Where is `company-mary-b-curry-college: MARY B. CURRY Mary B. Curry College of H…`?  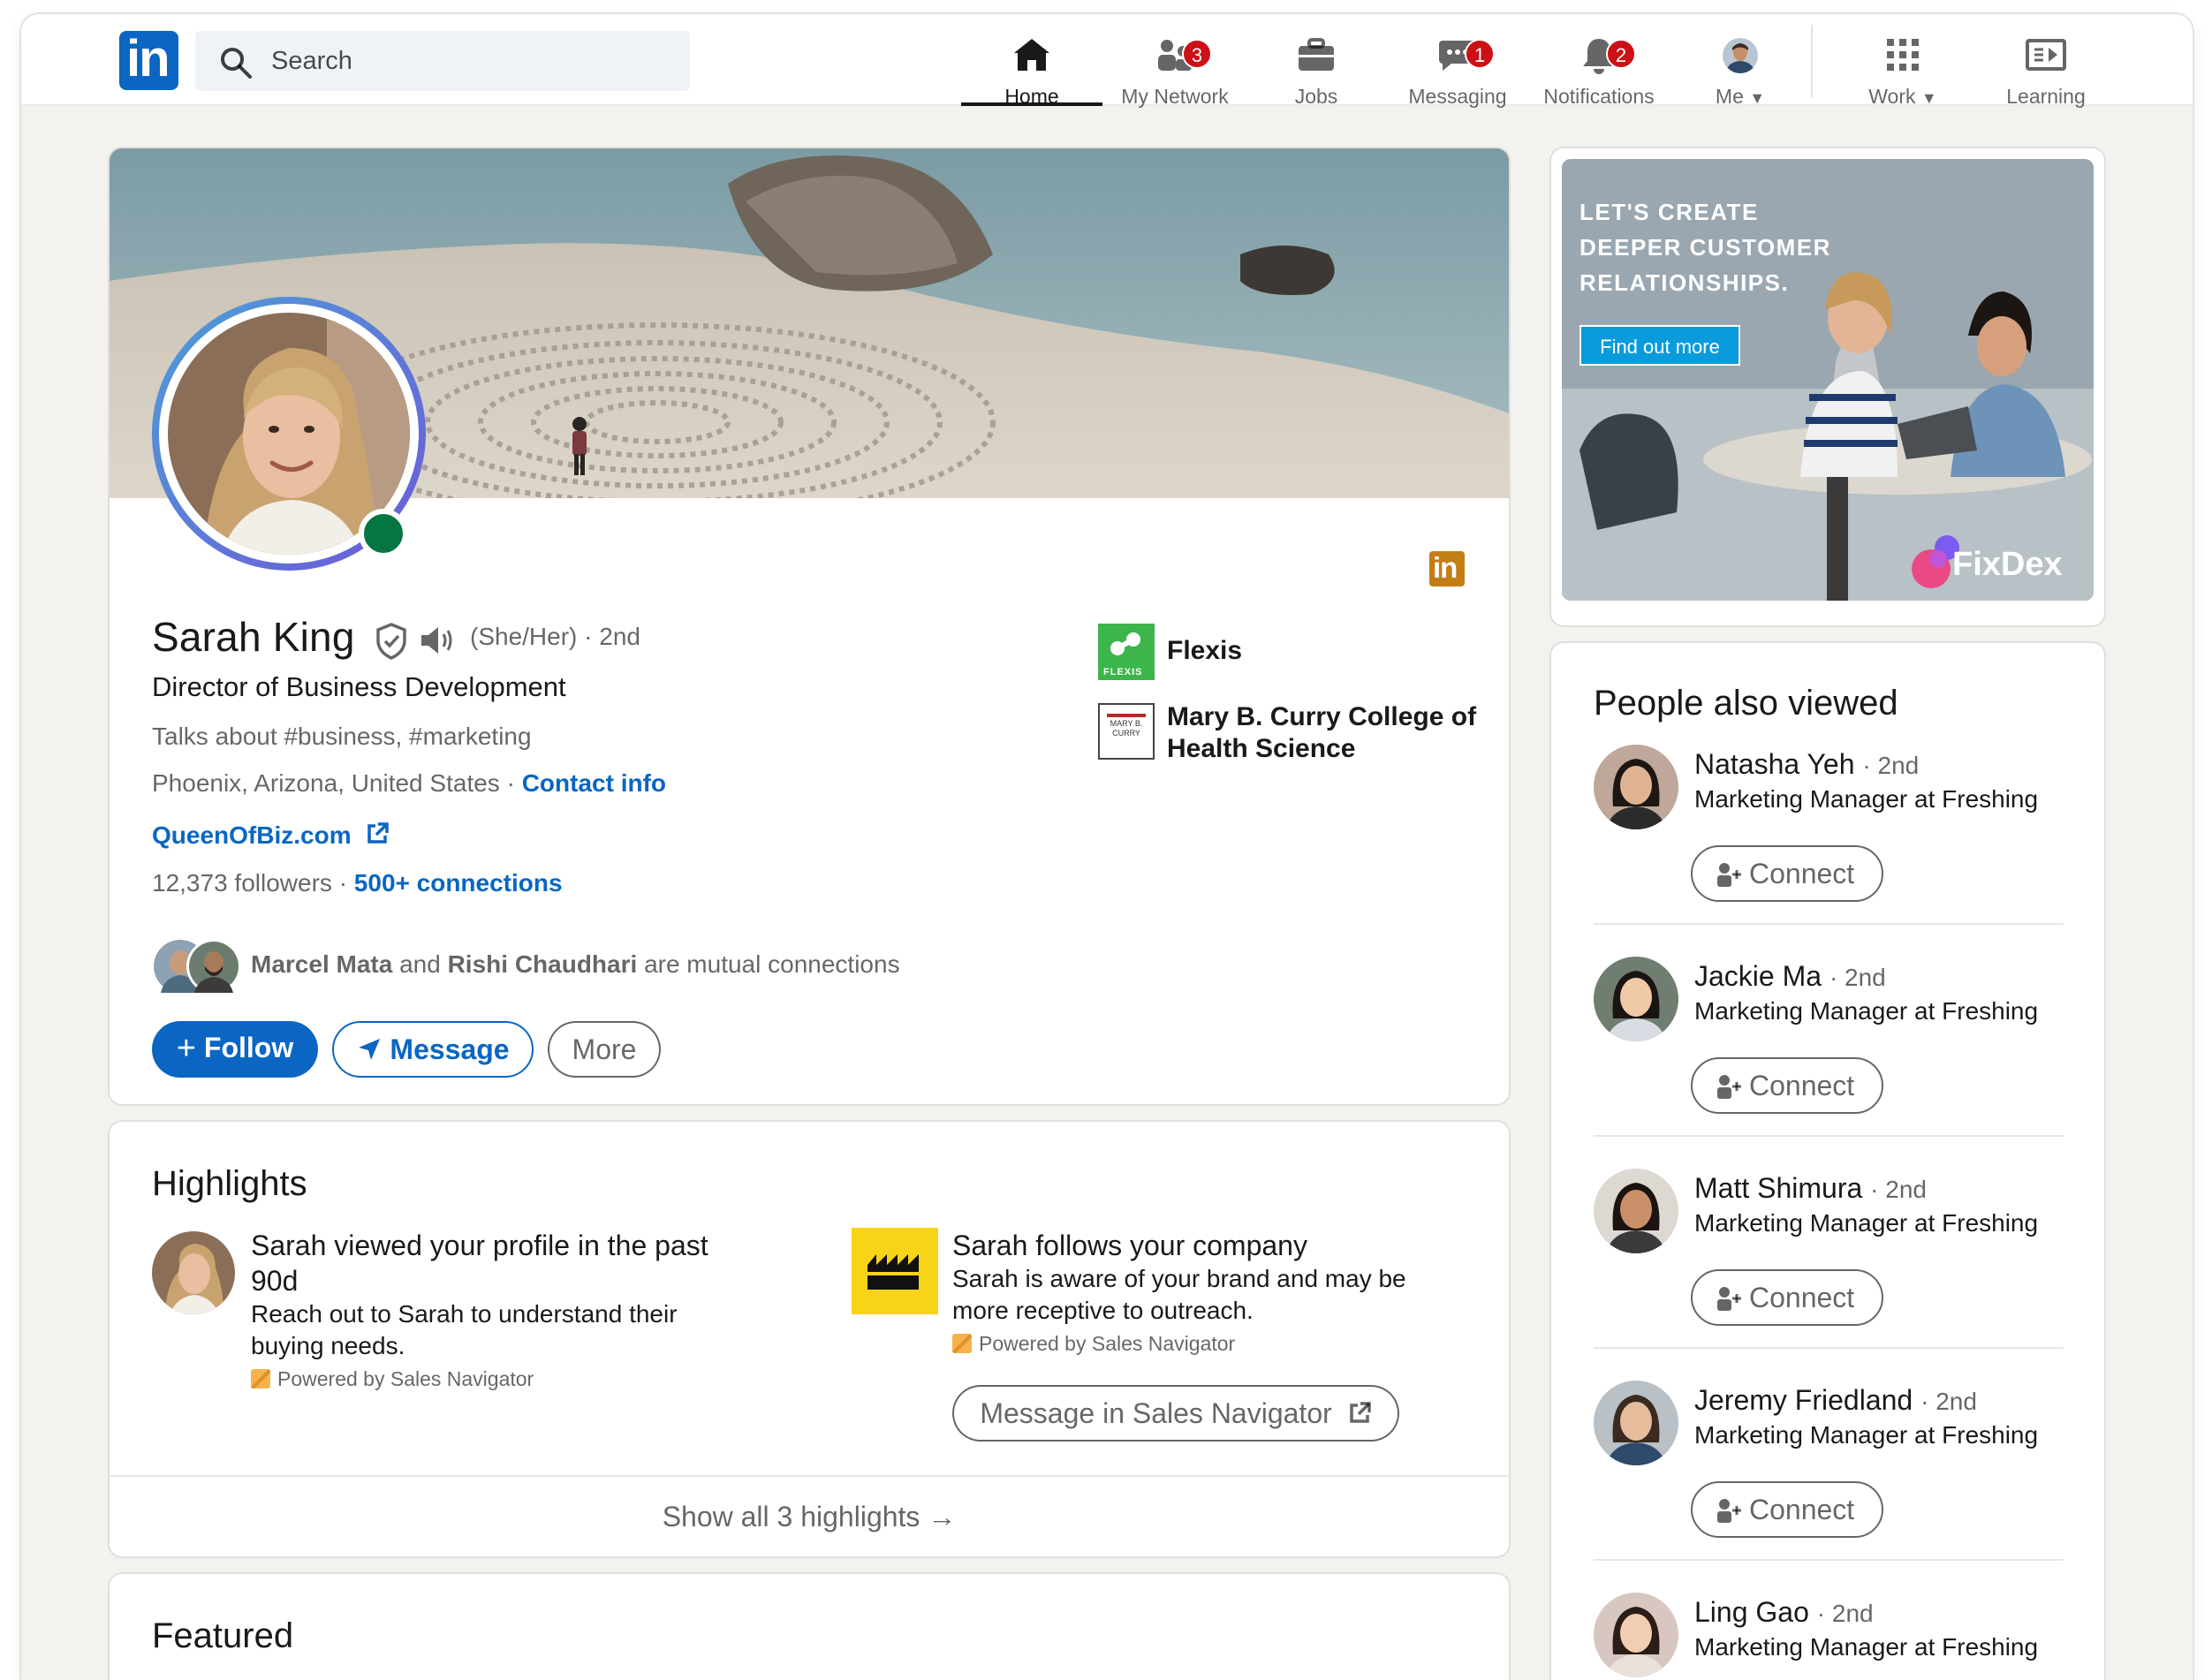 company-mary-b-curry-college: MARY B. CURRY Mary B. Curry College of H… is located at coordinates (1292, 732).